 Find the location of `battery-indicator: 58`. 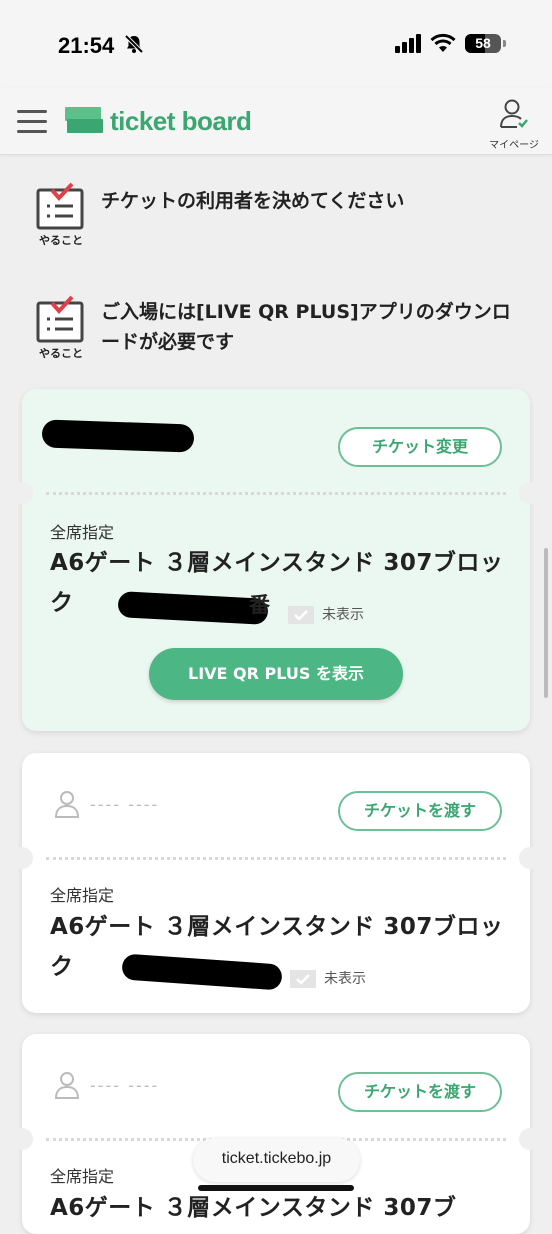

battery-indicator: 58 is located at coordinates (483, 43).